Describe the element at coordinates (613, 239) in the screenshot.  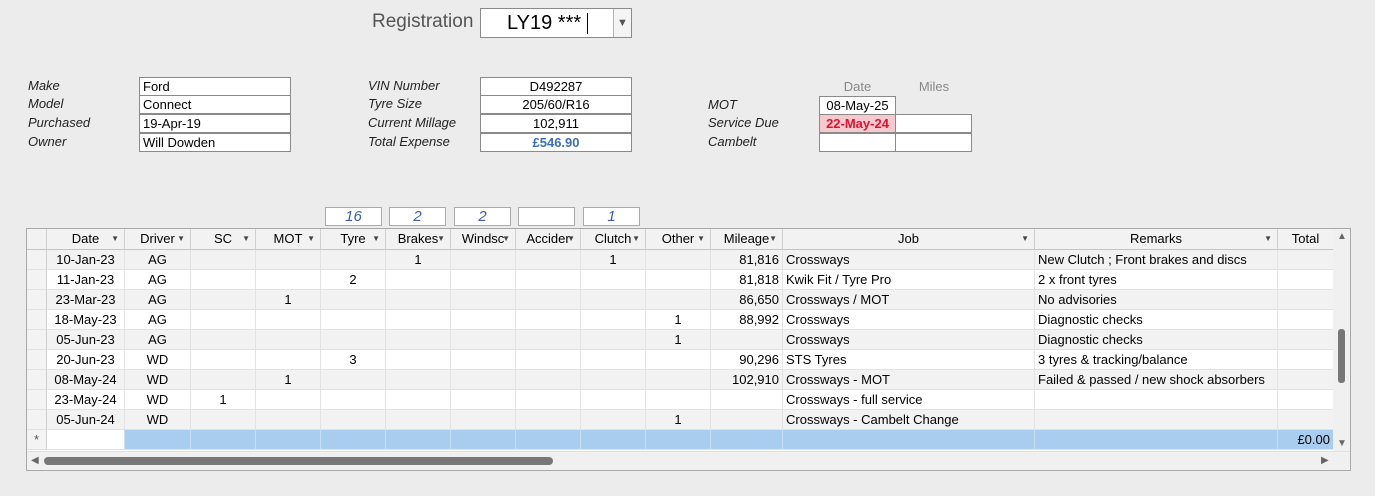
I see `column-header-clutch: Clutch ▼` at that location.